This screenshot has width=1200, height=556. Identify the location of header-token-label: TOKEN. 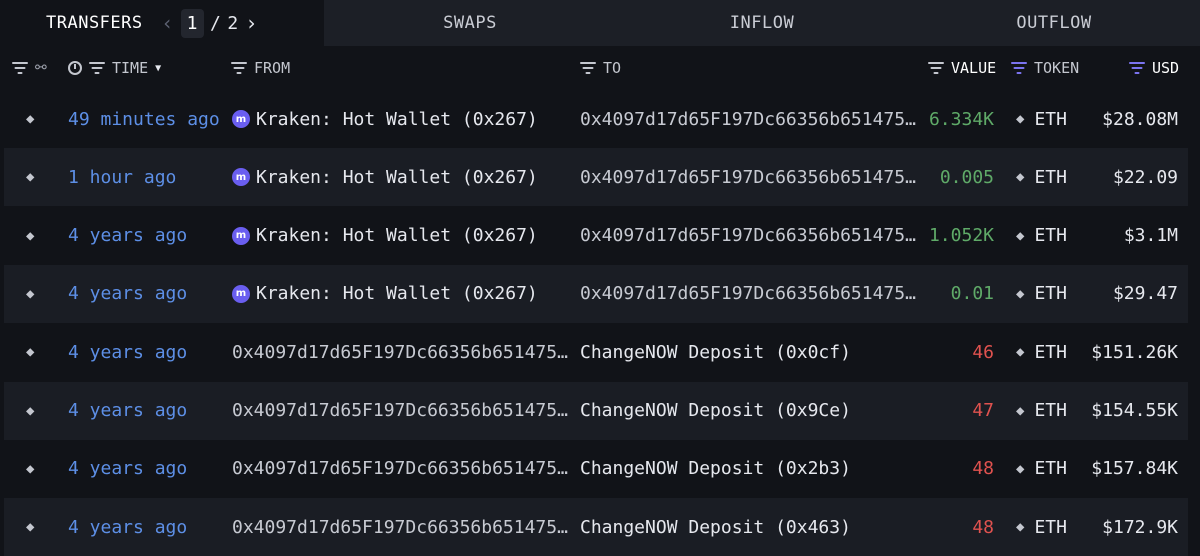
(1057, 68).